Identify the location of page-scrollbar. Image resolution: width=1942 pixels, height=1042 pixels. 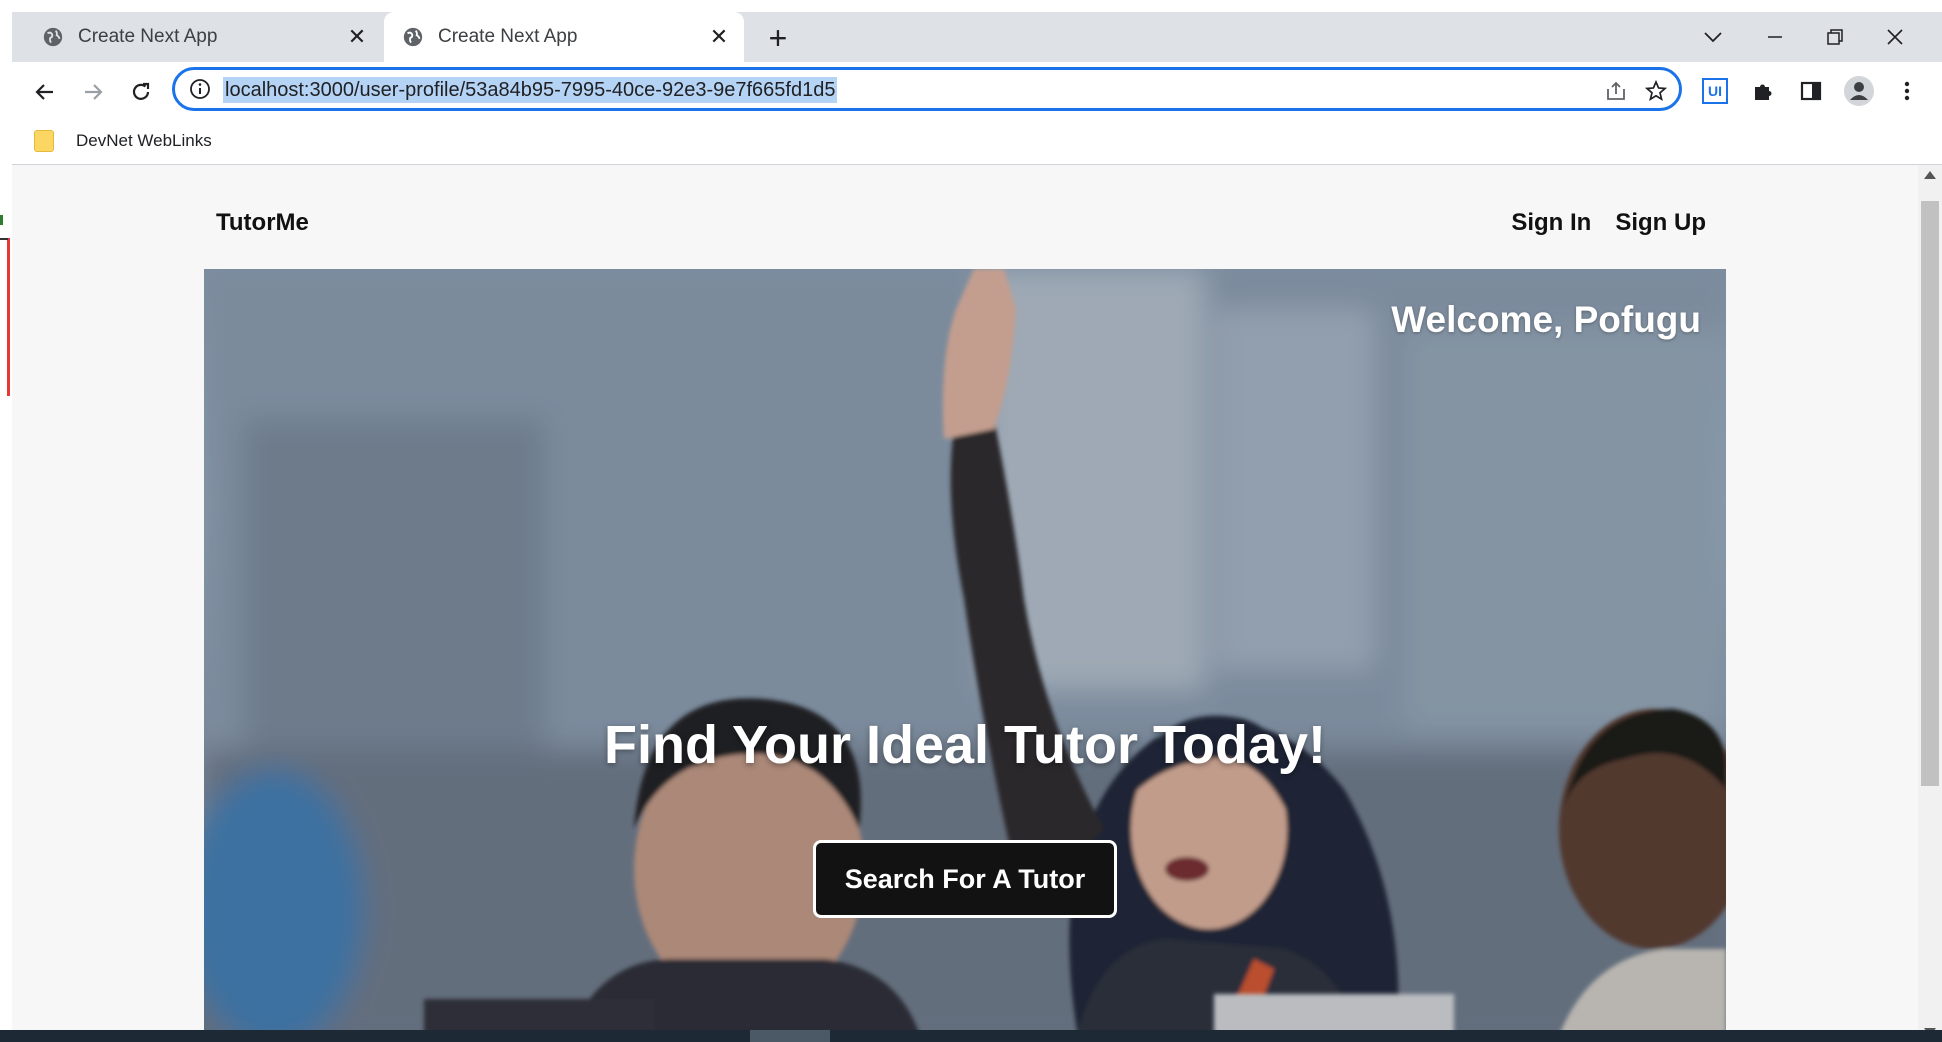
(1930, 603).